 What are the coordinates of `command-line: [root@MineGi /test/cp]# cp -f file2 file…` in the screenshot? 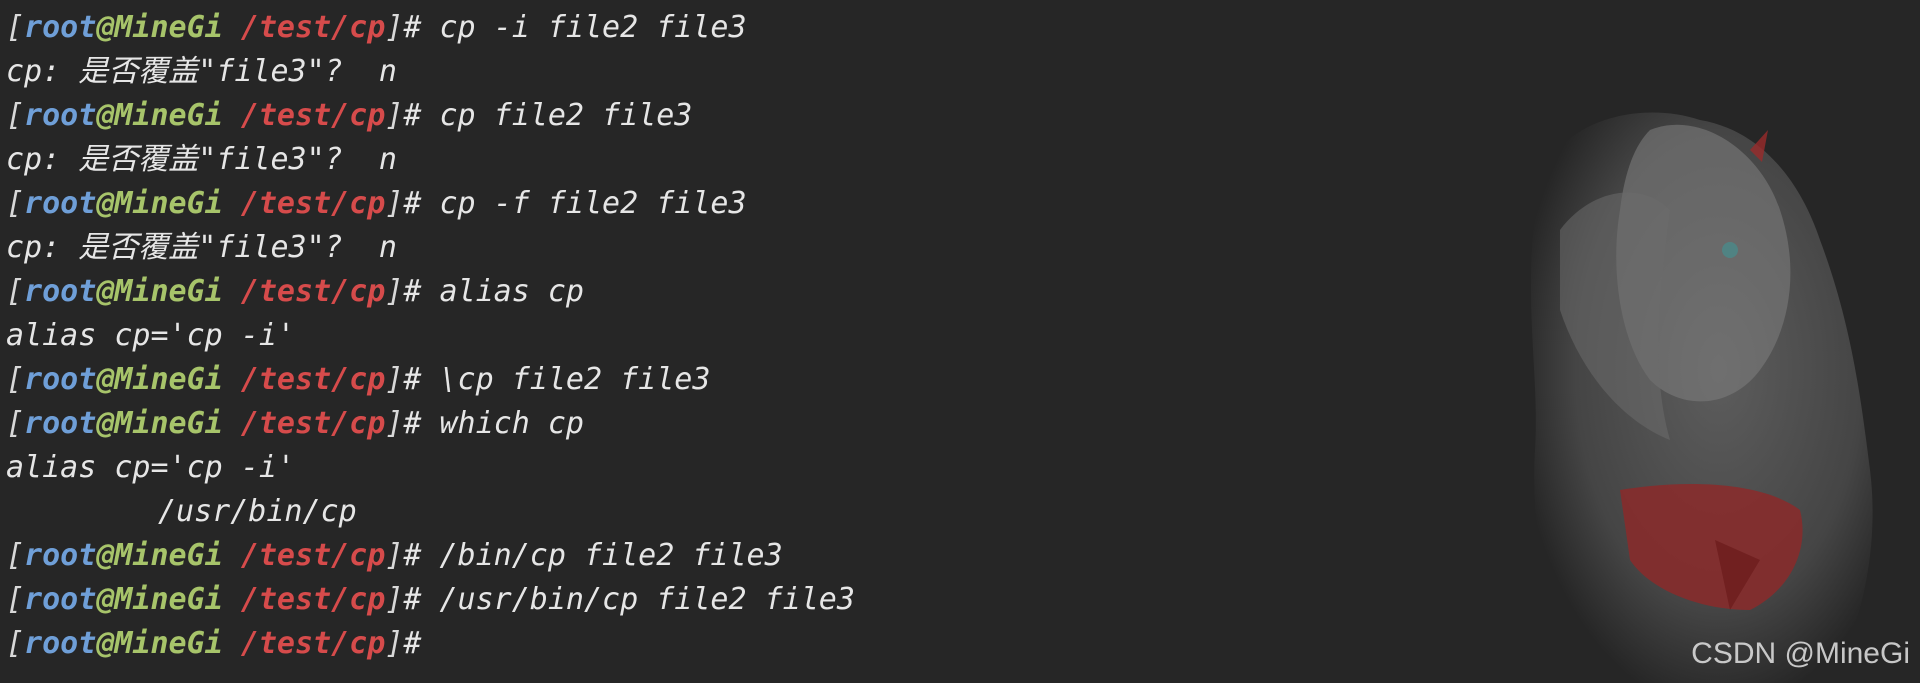 It's located at (430, 204).